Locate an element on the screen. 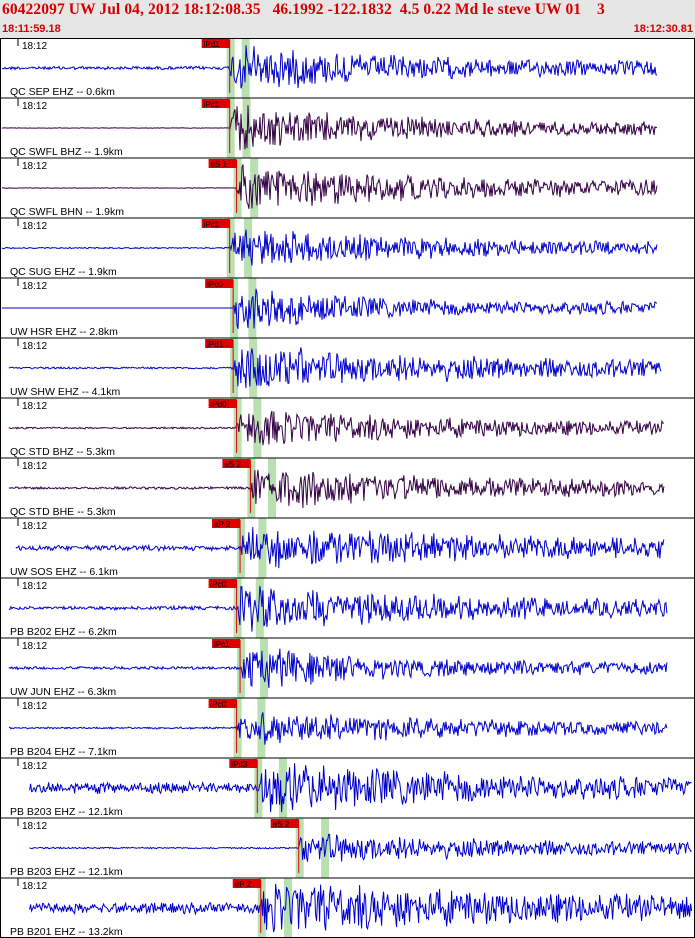  station-label: QC SWFL BHN -- 1.9km is located at coordinates (67, 212).